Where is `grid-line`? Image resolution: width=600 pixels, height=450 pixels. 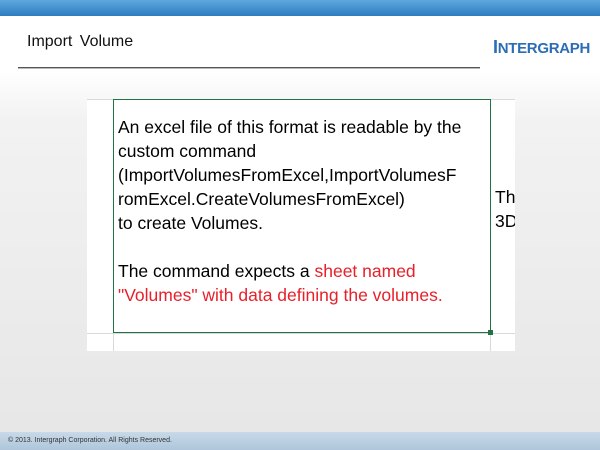
grid-line is located at coordinates (301, 333).